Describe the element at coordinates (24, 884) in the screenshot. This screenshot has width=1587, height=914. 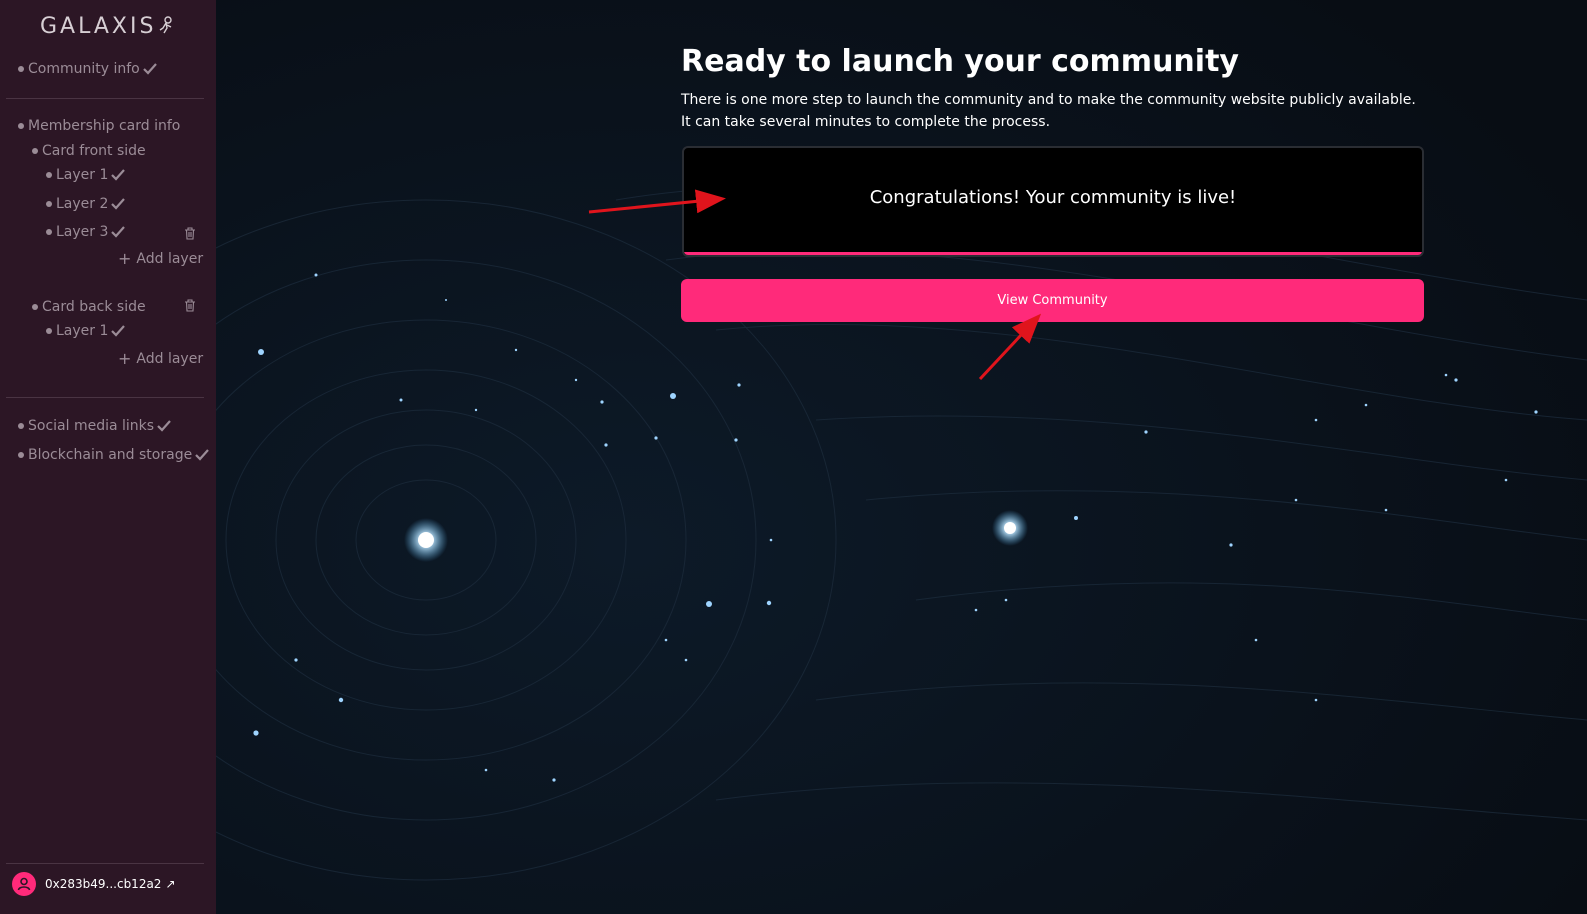
I see `user-icon` at that location.